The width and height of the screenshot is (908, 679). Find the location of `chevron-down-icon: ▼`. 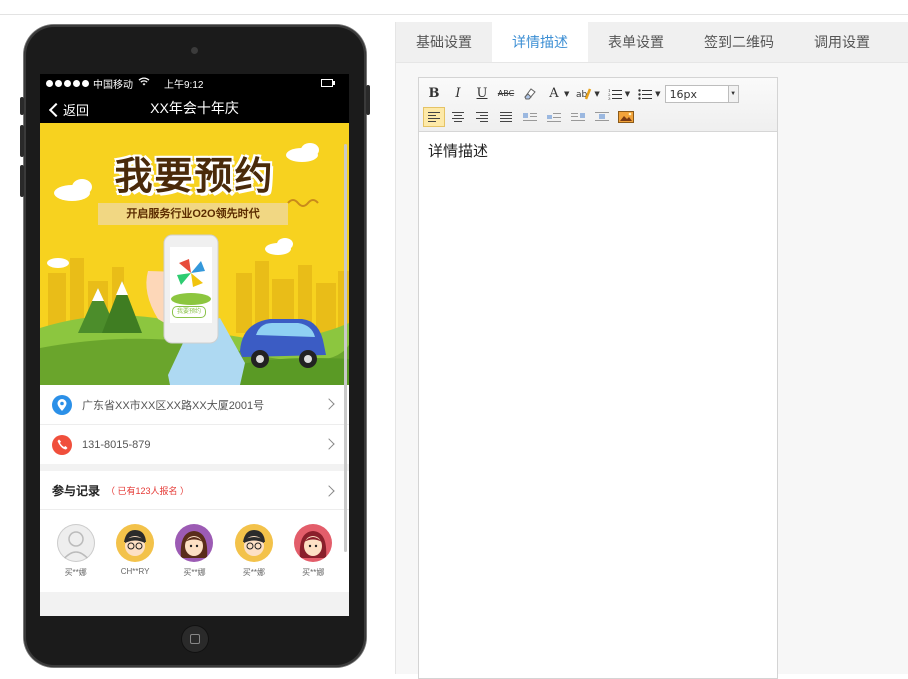

chevron-down-icon: ▼ is located at coordinates (733, 93).